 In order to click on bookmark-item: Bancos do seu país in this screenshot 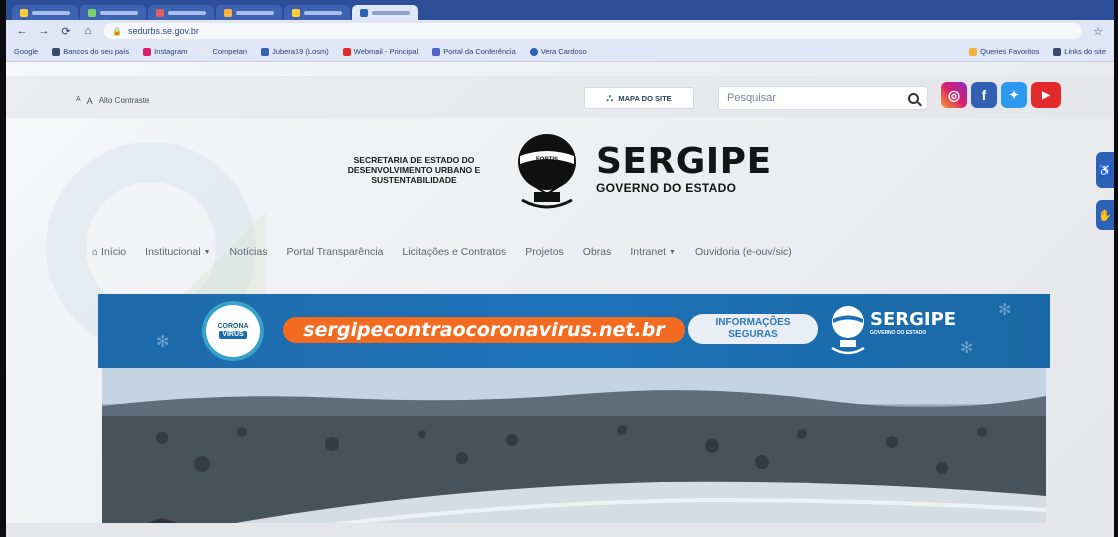, I will do `click(90, 51)`.